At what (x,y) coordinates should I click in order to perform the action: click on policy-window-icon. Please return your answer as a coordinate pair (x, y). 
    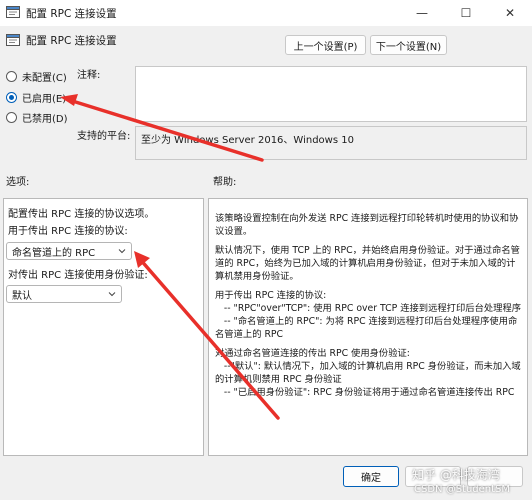
    Looking at the image, I should click on (13, 12).